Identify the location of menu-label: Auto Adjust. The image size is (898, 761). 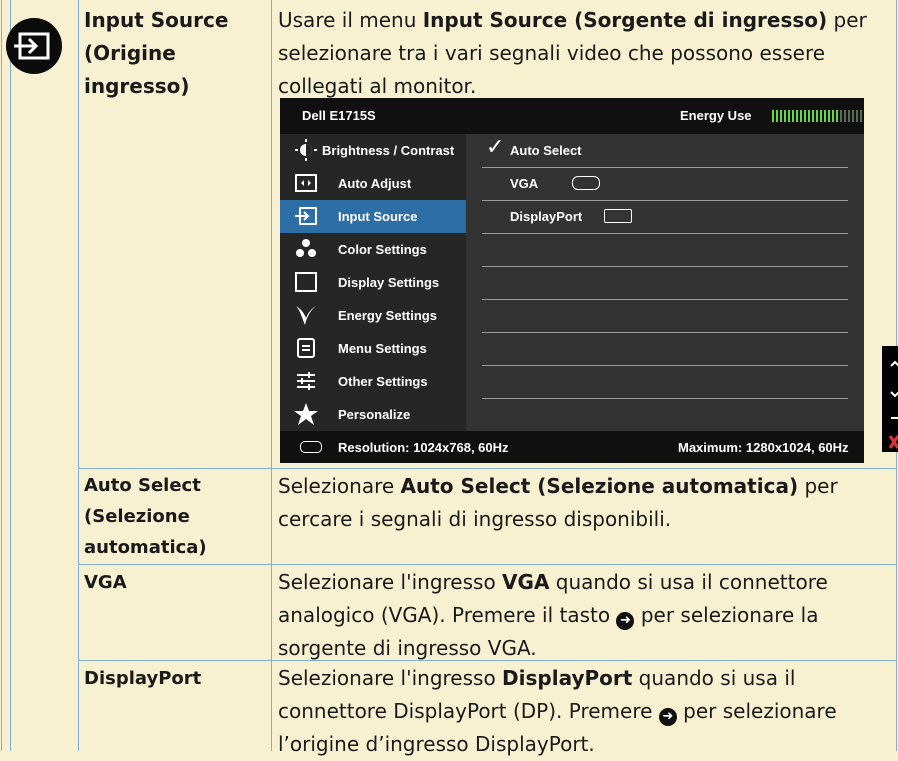
(375, 183).